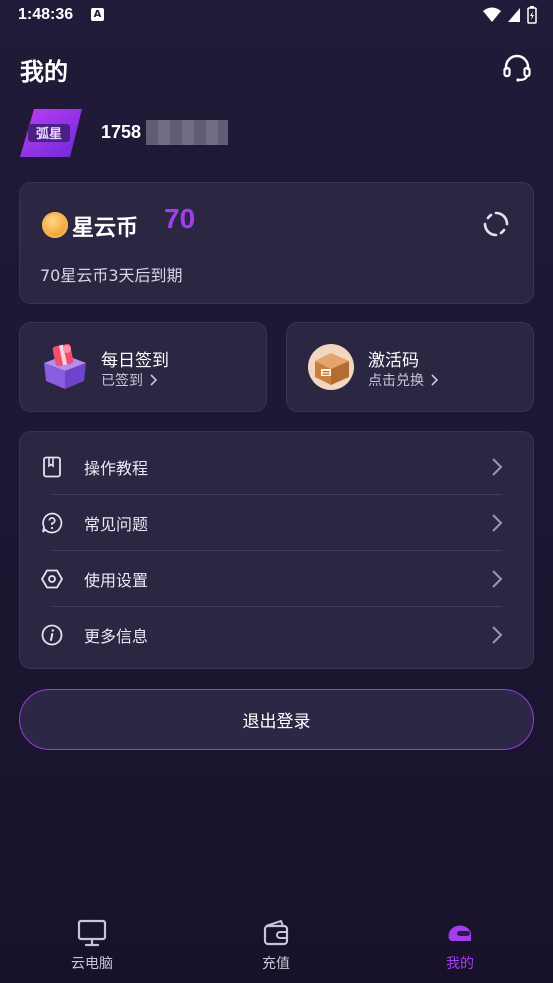 This screenshot has height=983, width=553. I want to click on refresh-button, so click(496, 224).